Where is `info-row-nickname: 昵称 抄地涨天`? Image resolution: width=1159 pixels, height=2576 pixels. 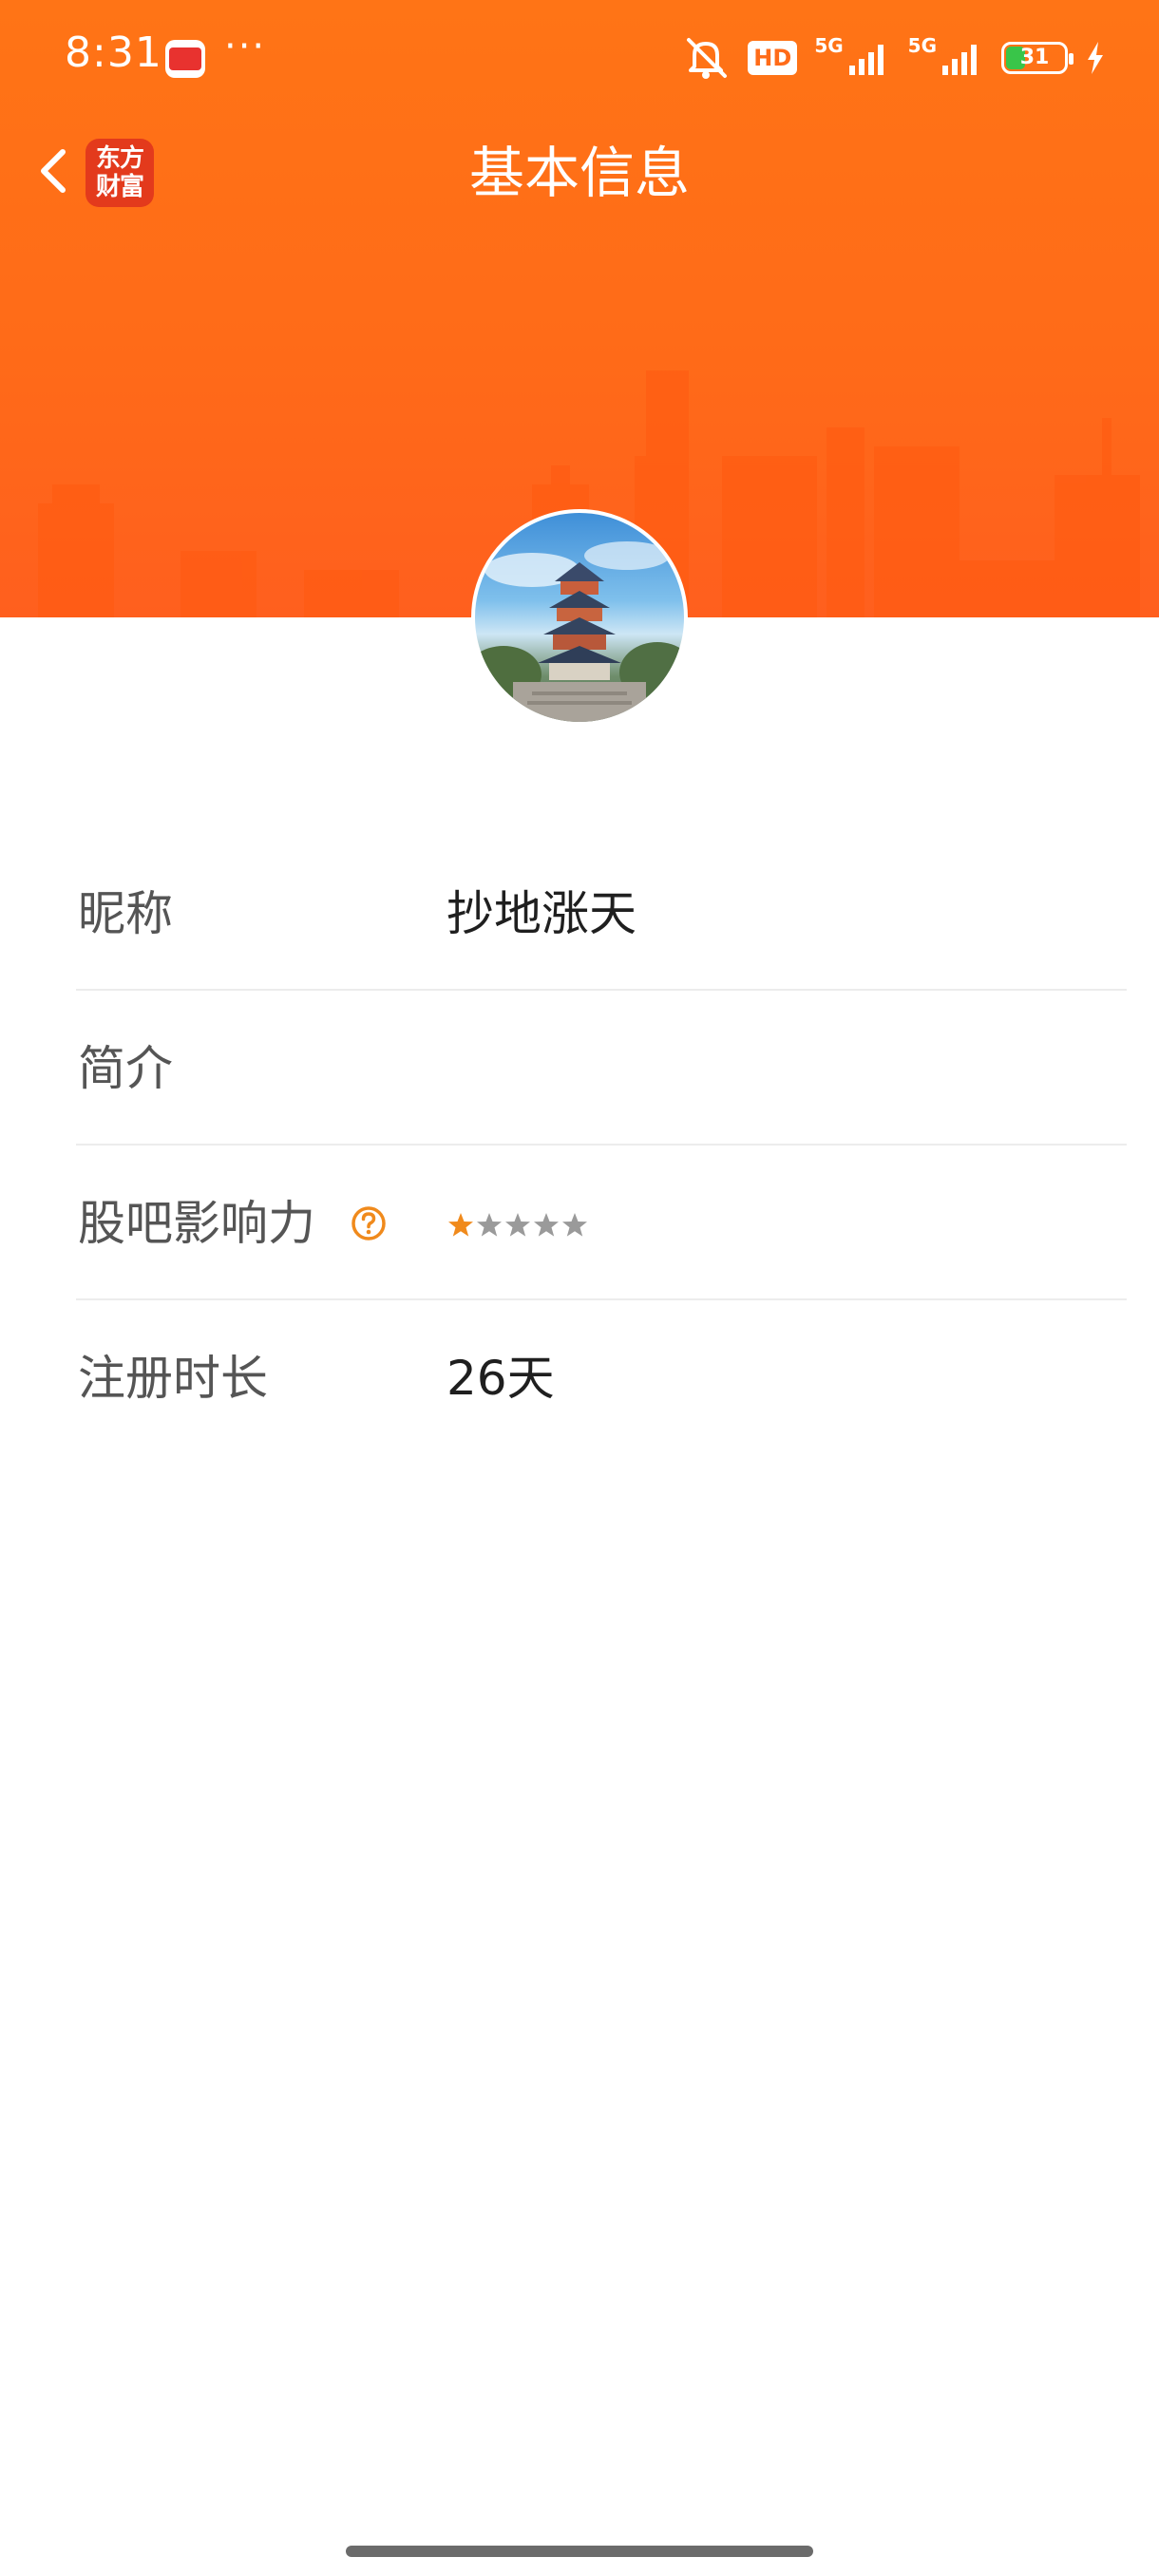
info-row-nickname: 昵称 抄地涨天 is located at coordinates (601, 913).